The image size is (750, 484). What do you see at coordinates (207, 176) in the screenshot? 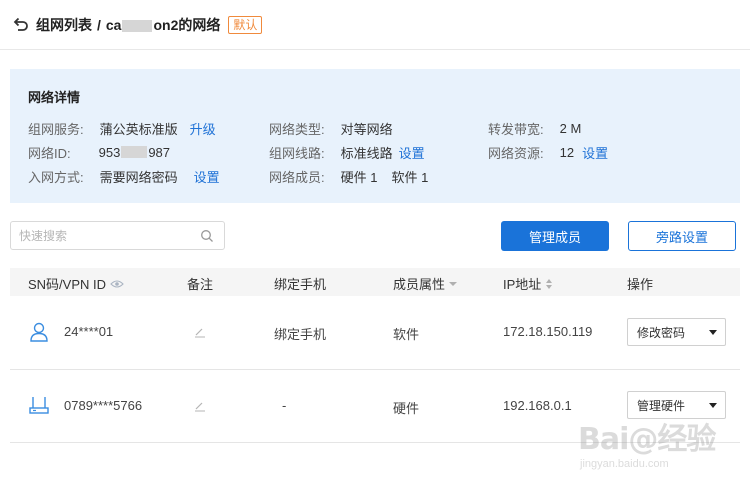
I see `join-settings-link: 设置` at bounding box center [207, 176].